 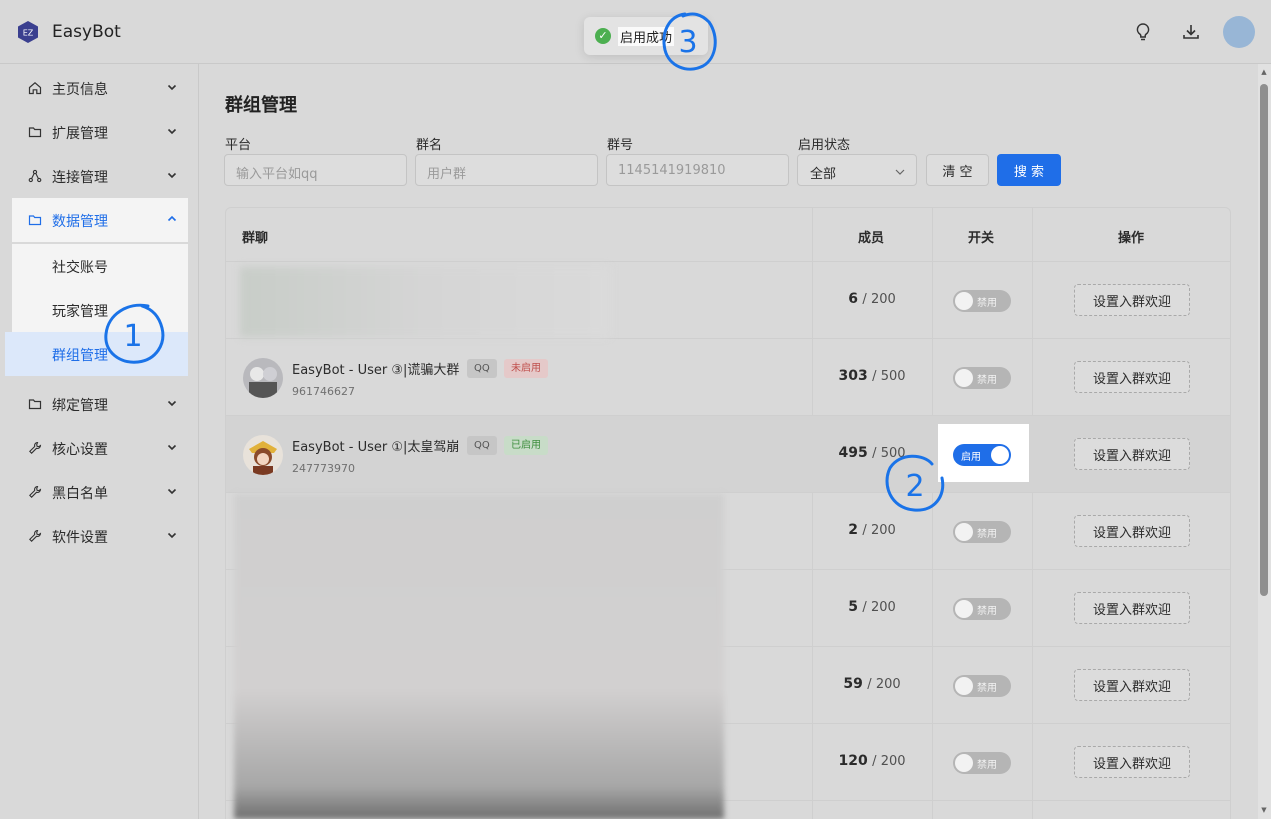 I want to click on group-avatar, so click(x=263, y=455).